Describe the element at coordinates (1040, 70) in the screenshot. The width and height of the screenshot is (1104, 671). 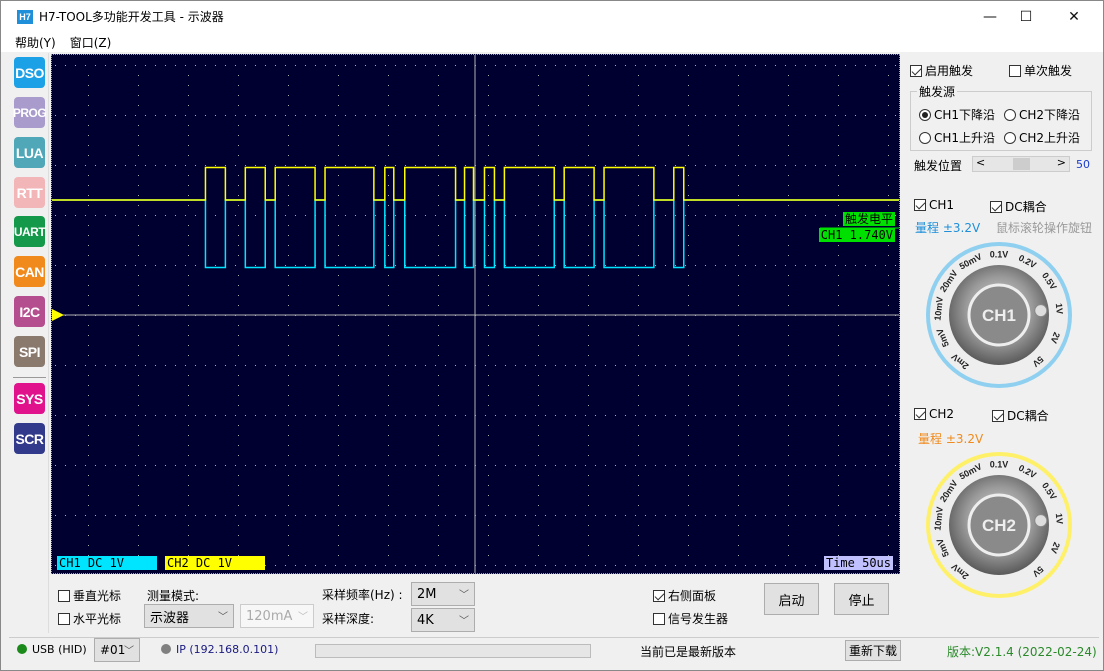
I see `single-trigger-checkbox: 单次触发` at that location.